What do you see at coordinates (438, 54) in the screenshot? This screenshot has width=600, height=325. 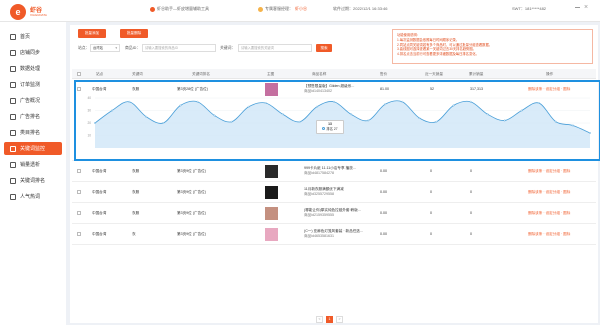 I see `tips-line: 4.排名点击当前行可查看更多详细数据及每日排名变化。` at bounding box center [438, 54].